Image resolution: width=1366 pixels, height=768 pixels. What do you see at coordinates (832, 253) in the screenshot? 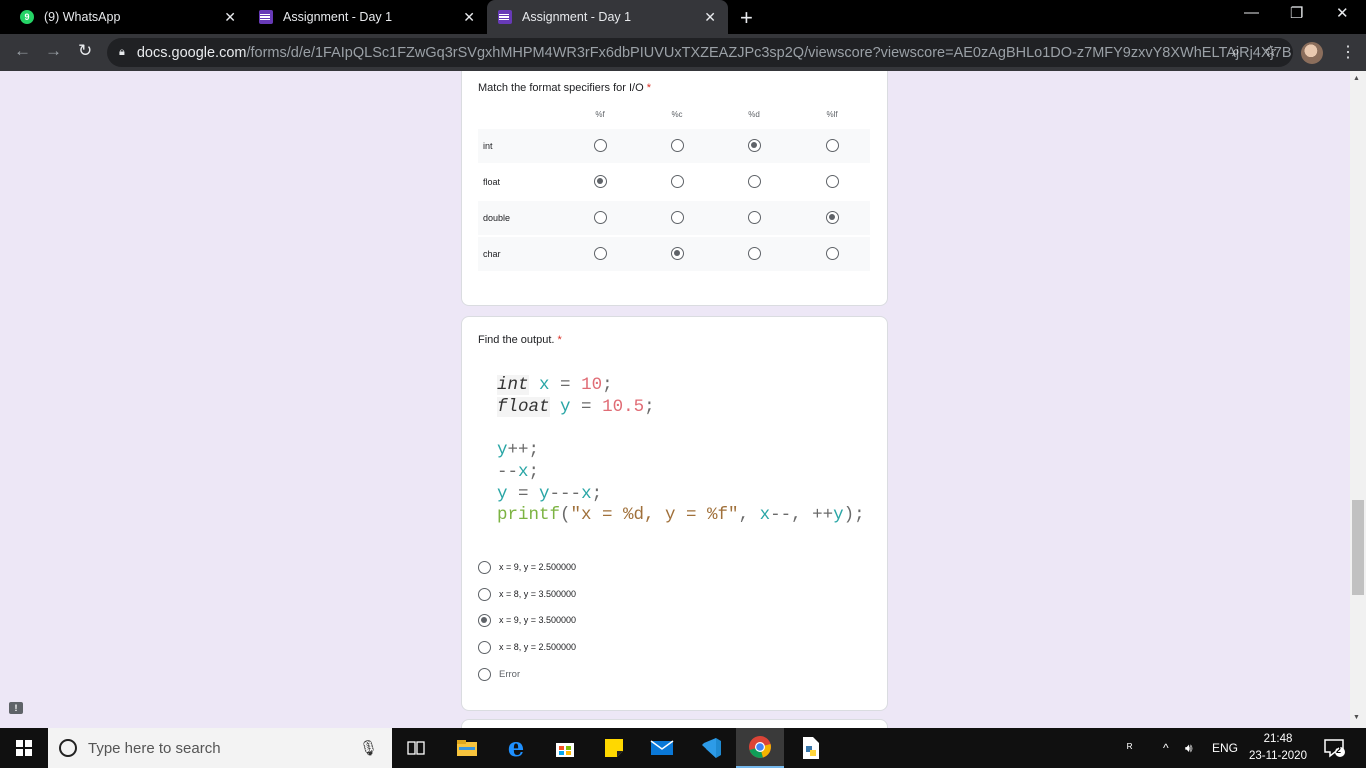
I see `radio-char-lf` at bounding box center [832, 253].